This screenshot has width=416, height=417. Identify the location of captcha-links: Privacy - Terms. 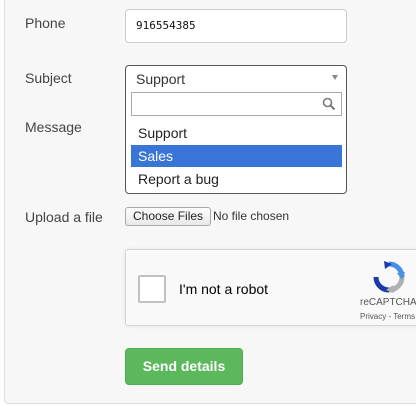
(387, 316).